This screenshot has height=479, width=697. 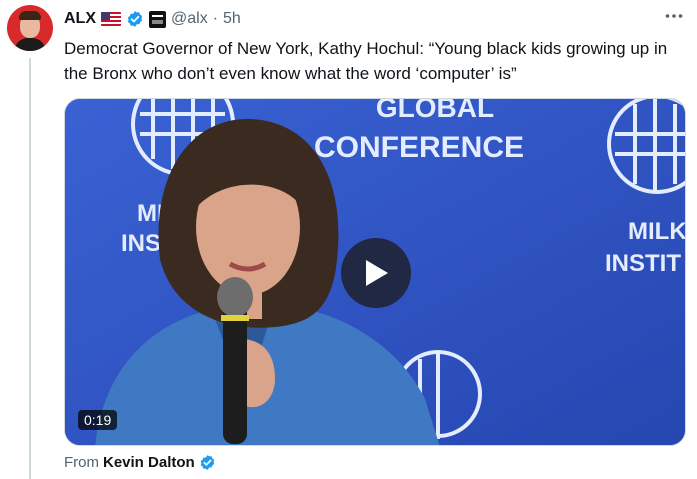 I want to click on affiliate-badge-icon, so click(x=157, y=19).